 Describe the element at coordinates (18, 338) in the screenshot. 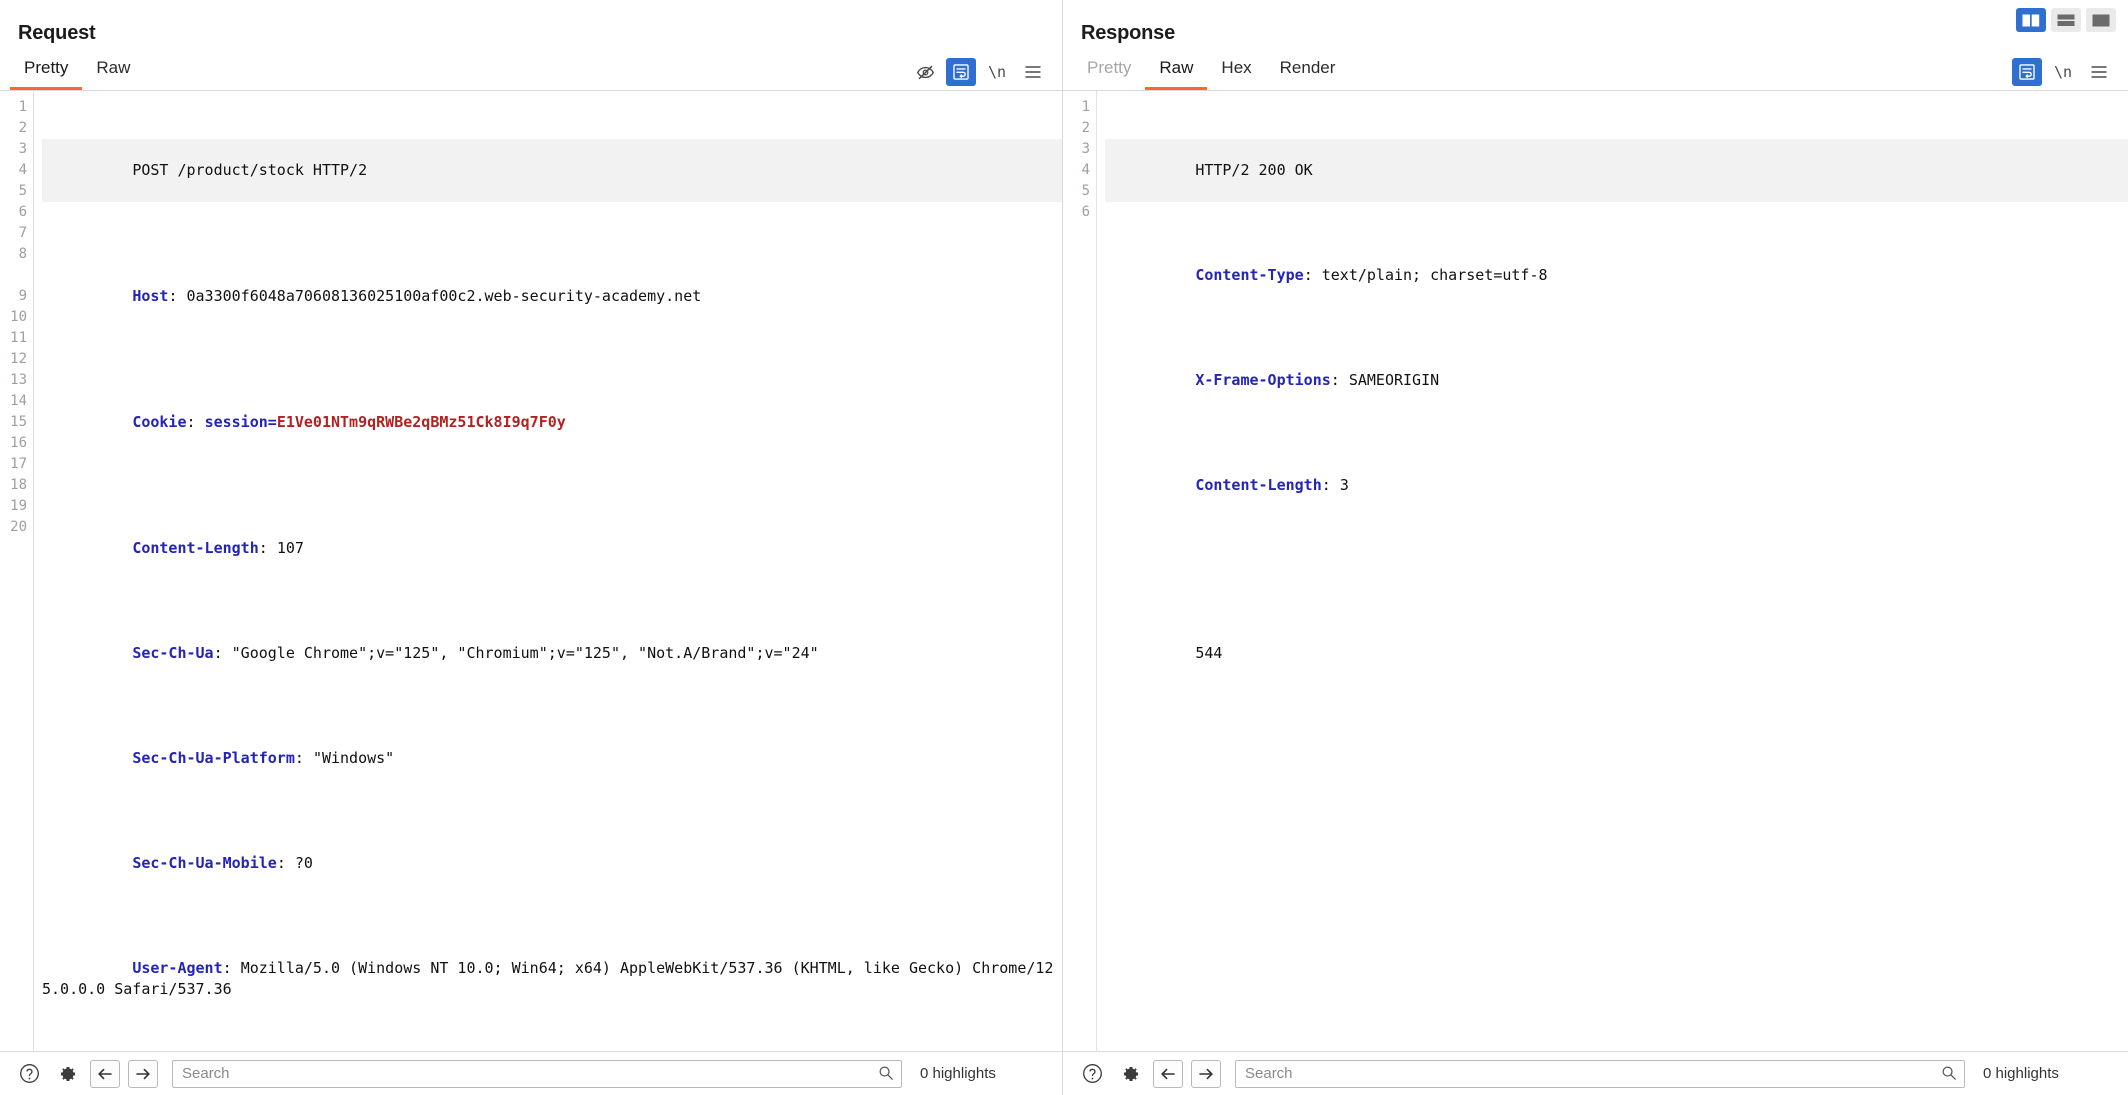

I see `line-number: 11` at that location.